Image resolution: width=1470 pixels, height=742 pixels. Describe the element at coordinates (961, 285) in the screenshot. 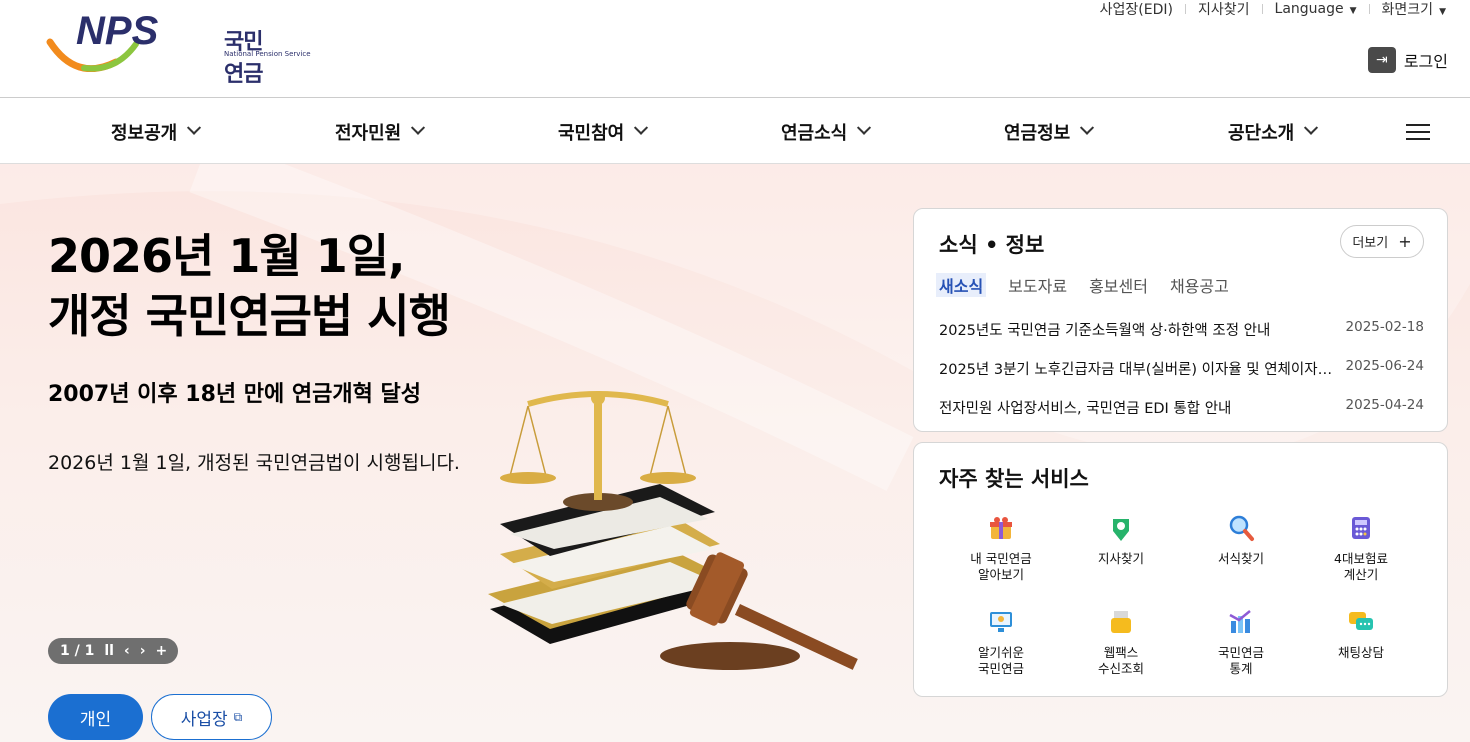

I see `tab-news: 새소식` at that location.